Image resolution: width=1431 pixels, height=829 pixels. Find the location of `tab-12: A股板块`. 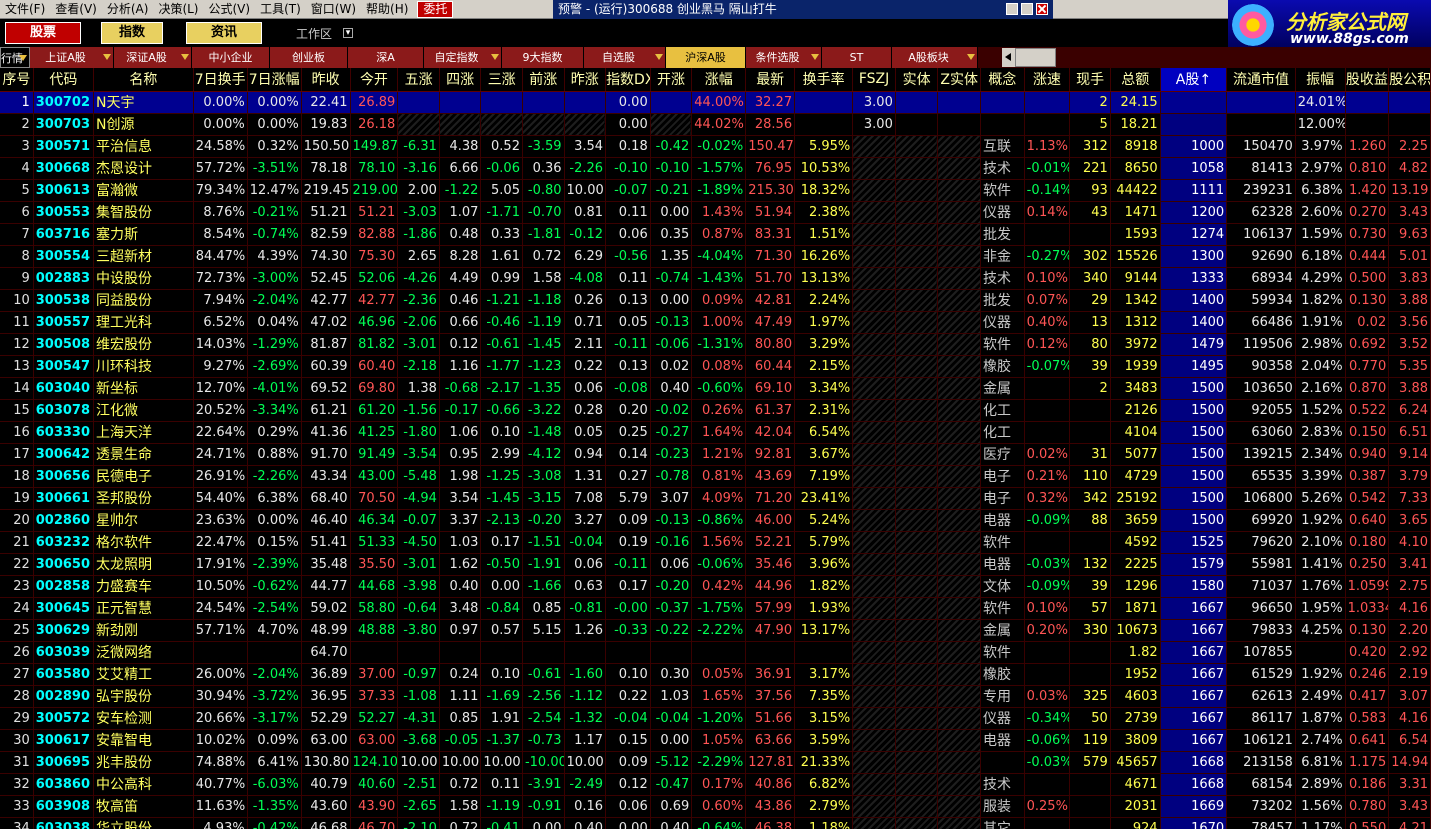

tab-12: A股板块 is located at coordinates (935, 57).